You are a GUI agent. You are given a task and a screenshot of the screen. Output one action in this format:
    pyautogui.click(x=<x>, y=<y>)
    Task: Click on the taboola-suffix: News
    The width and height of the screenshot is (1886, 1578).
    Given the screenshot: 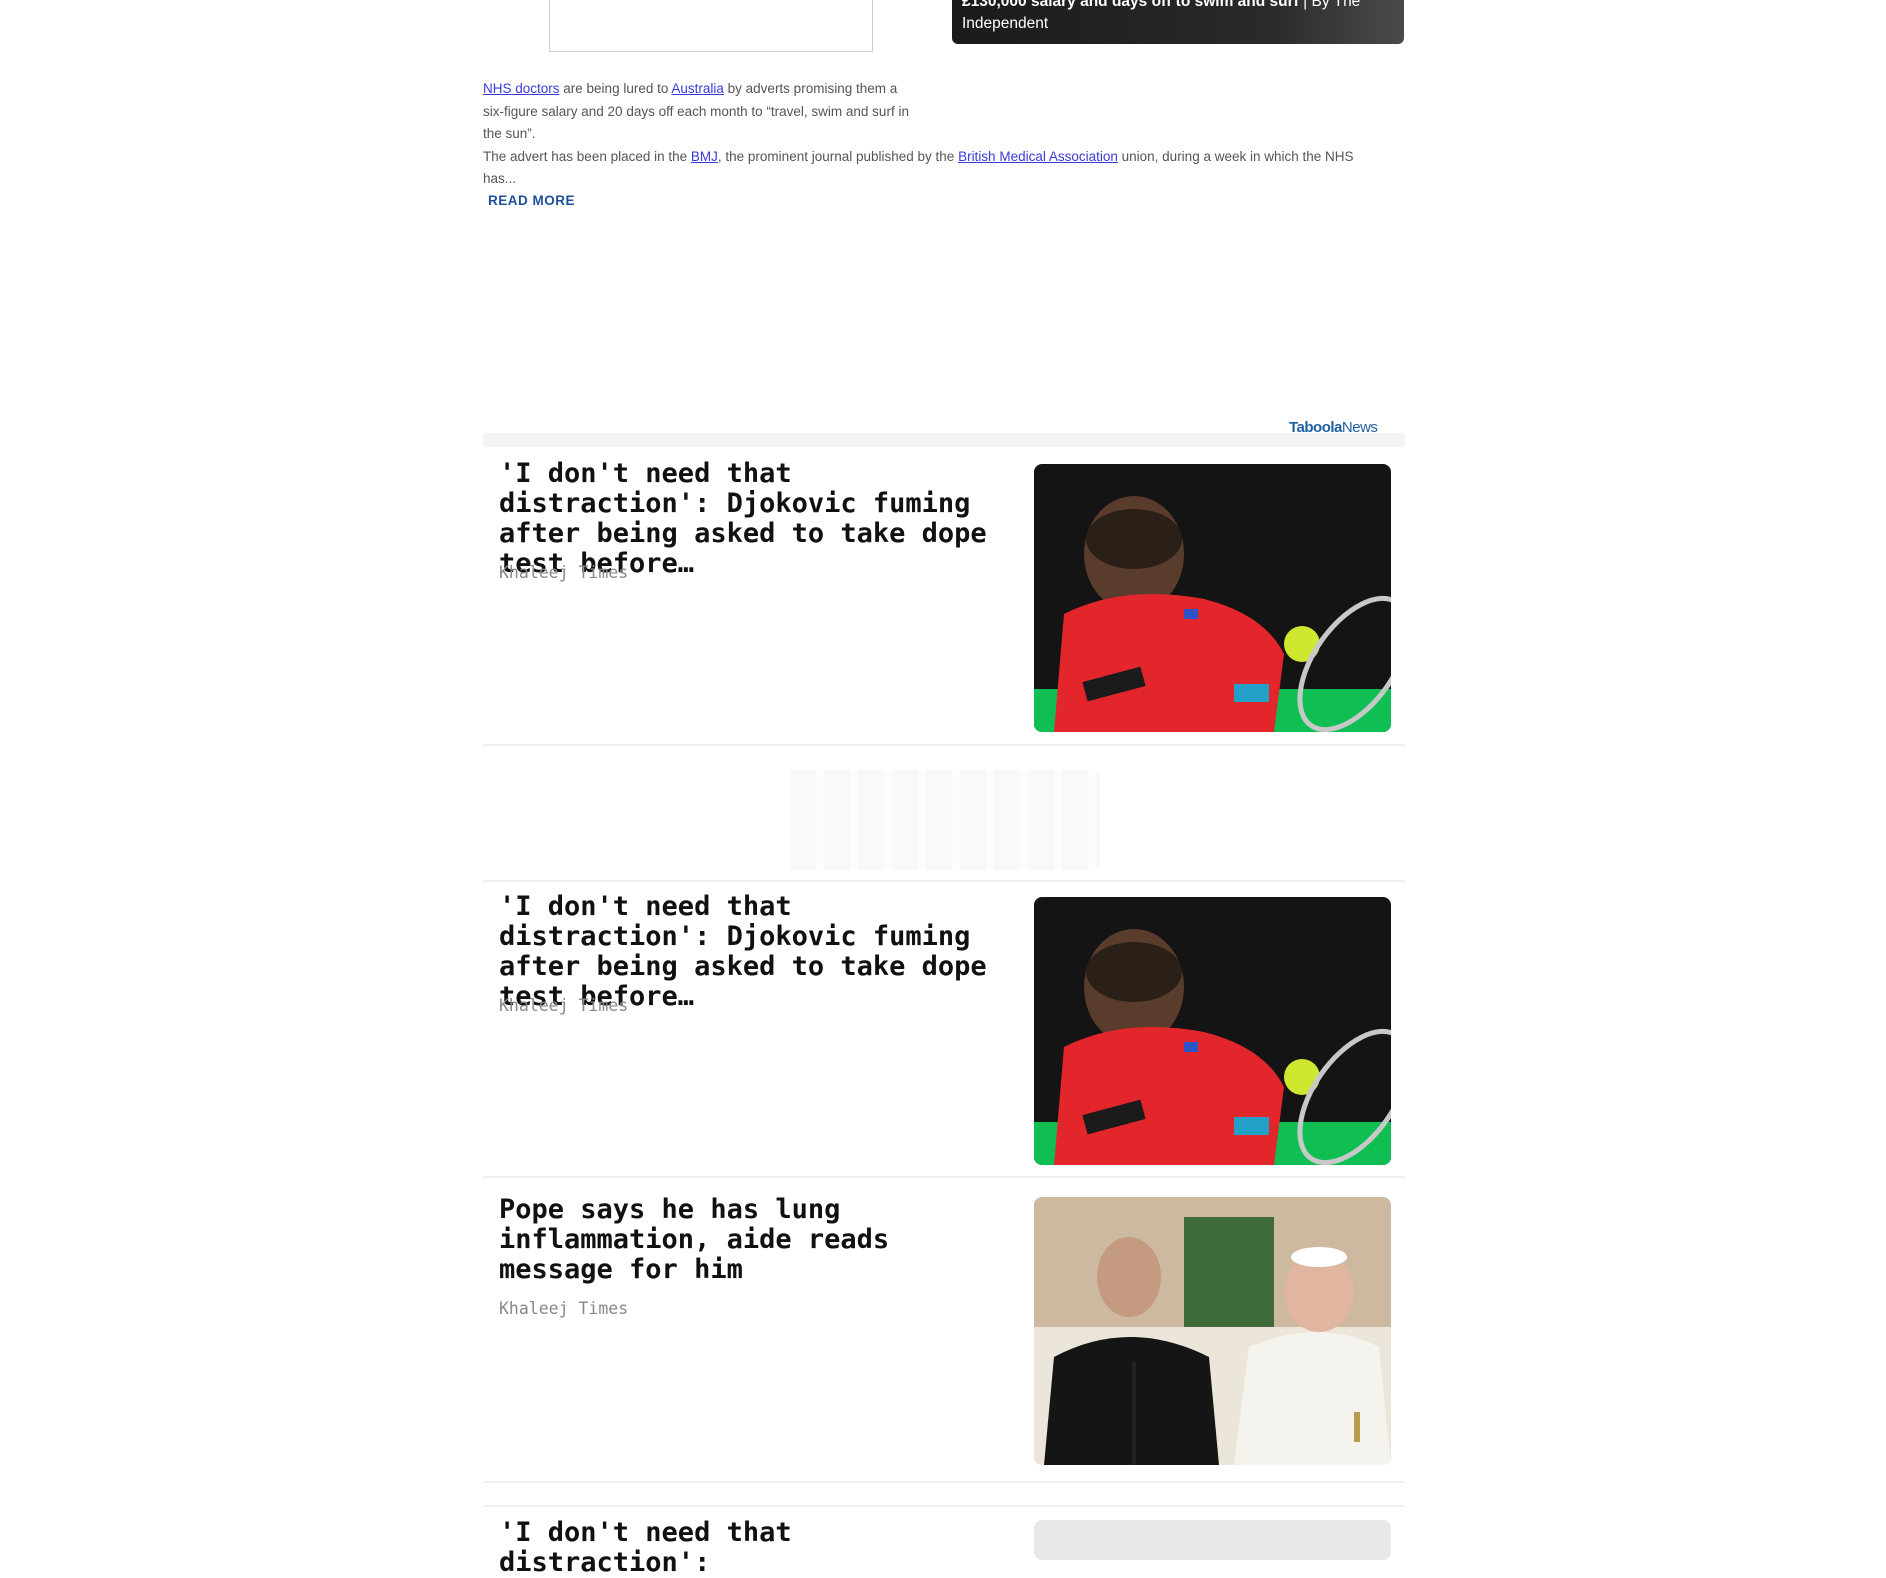 What is the action you would take?
    pyautogui.click(x=1359, y=427)
    